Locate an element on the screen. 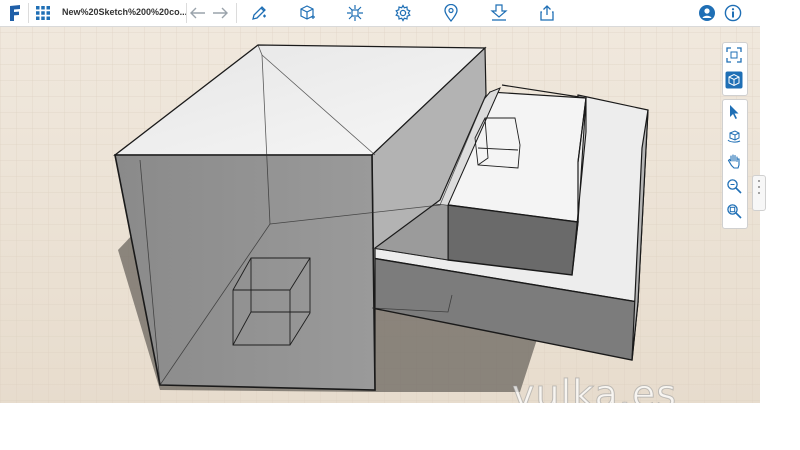 This screenshot has height=450, width=800. zoom-icon is located at coordinates (734, 186).